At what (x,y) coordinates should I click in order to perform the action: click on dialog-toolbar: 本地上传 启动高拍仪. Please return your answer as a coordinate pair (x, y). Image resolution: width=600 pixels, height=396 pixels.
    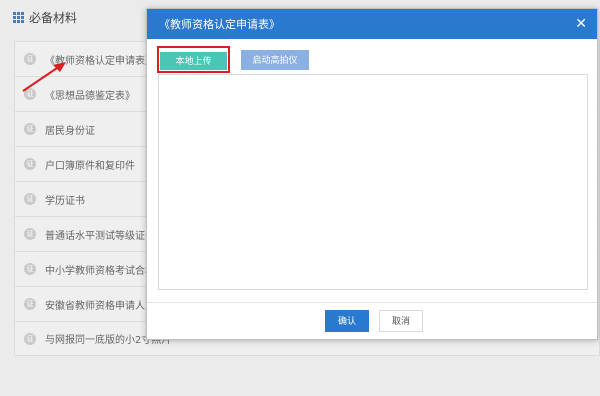
    Looking at the image, I should click on (233, 59).